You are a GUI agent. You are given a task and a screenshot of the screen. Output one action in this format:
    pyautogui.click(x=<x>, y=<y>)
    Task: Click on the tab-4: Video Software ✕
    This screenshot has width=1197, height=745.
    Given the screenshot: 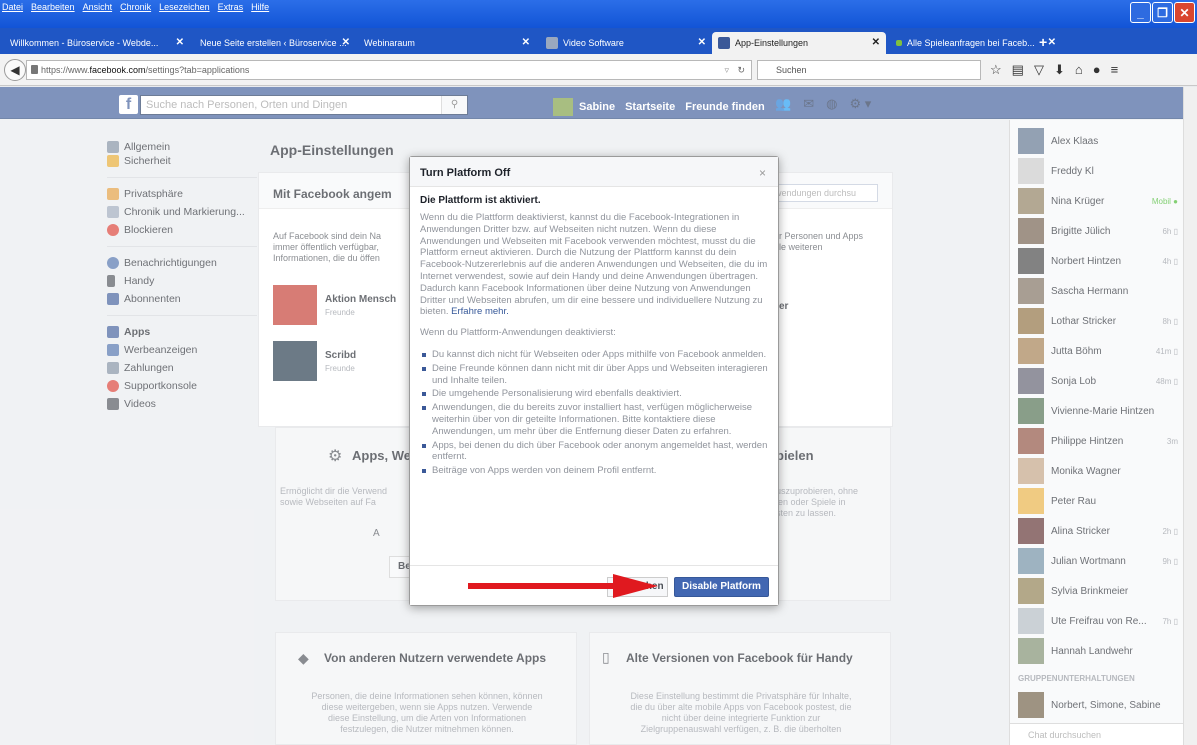 What is the action you would take?
    pyautogui.click(x=626, y=43)
    